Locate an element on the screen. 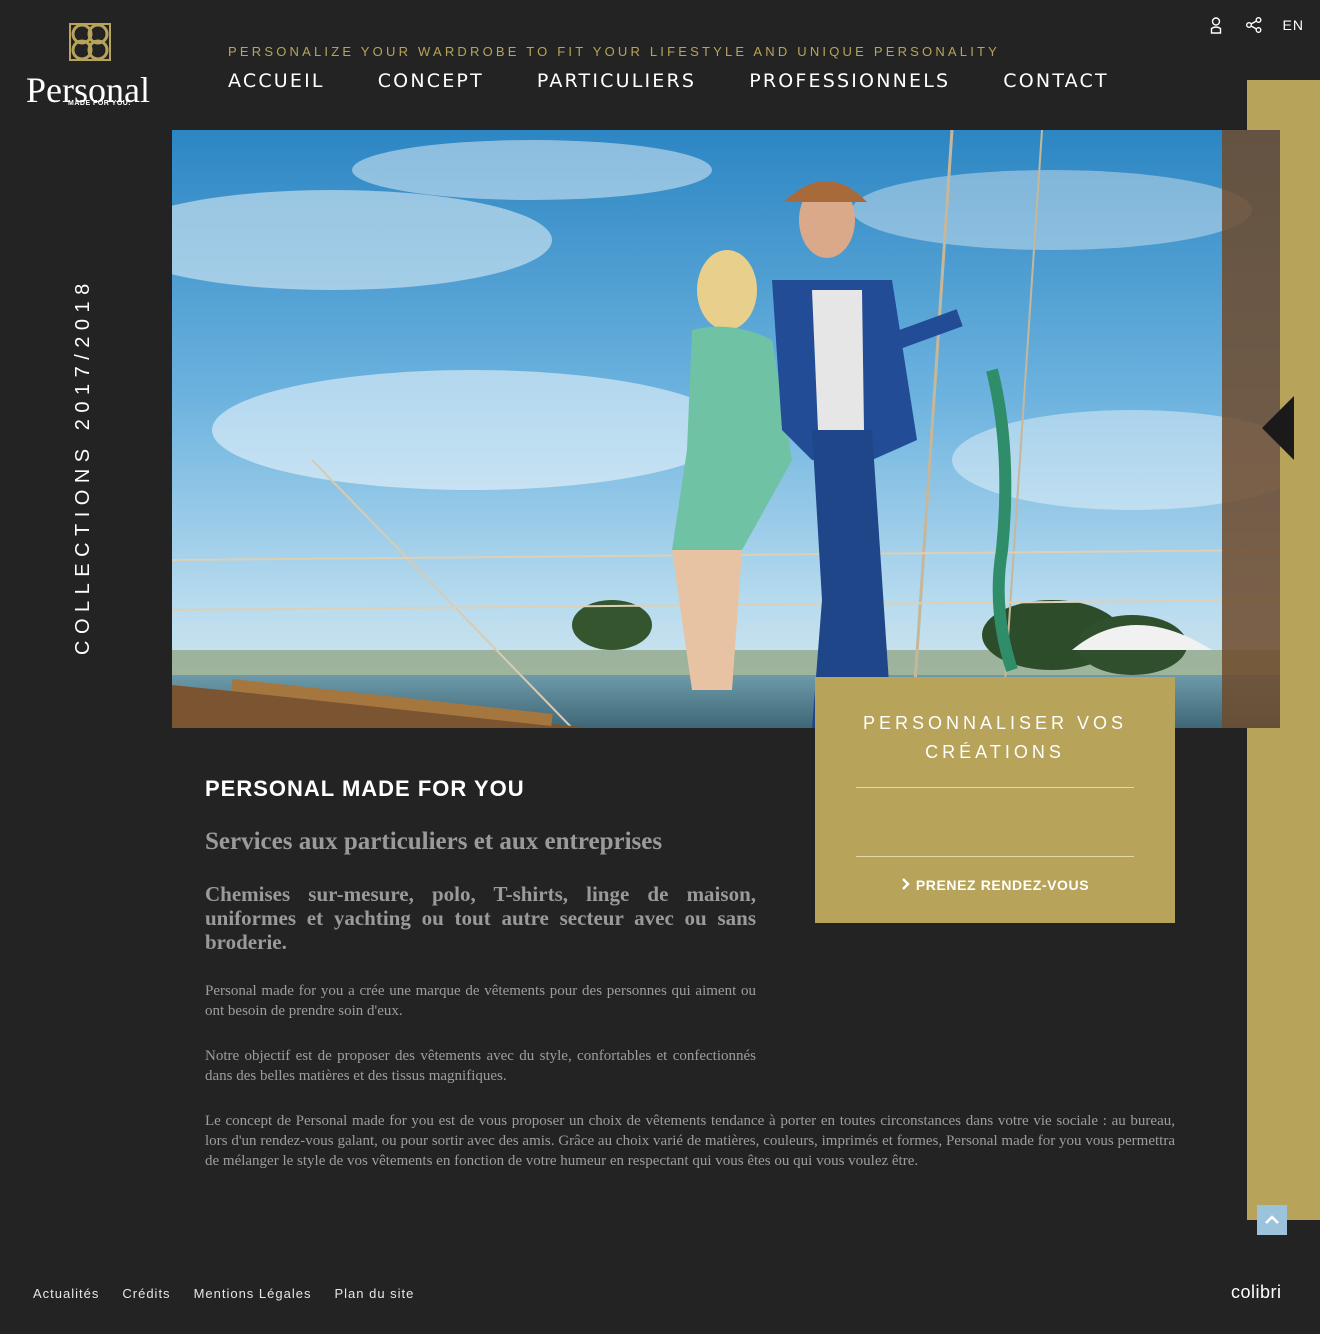  chevron-up-icon is located at coordinates (1272, 1219).